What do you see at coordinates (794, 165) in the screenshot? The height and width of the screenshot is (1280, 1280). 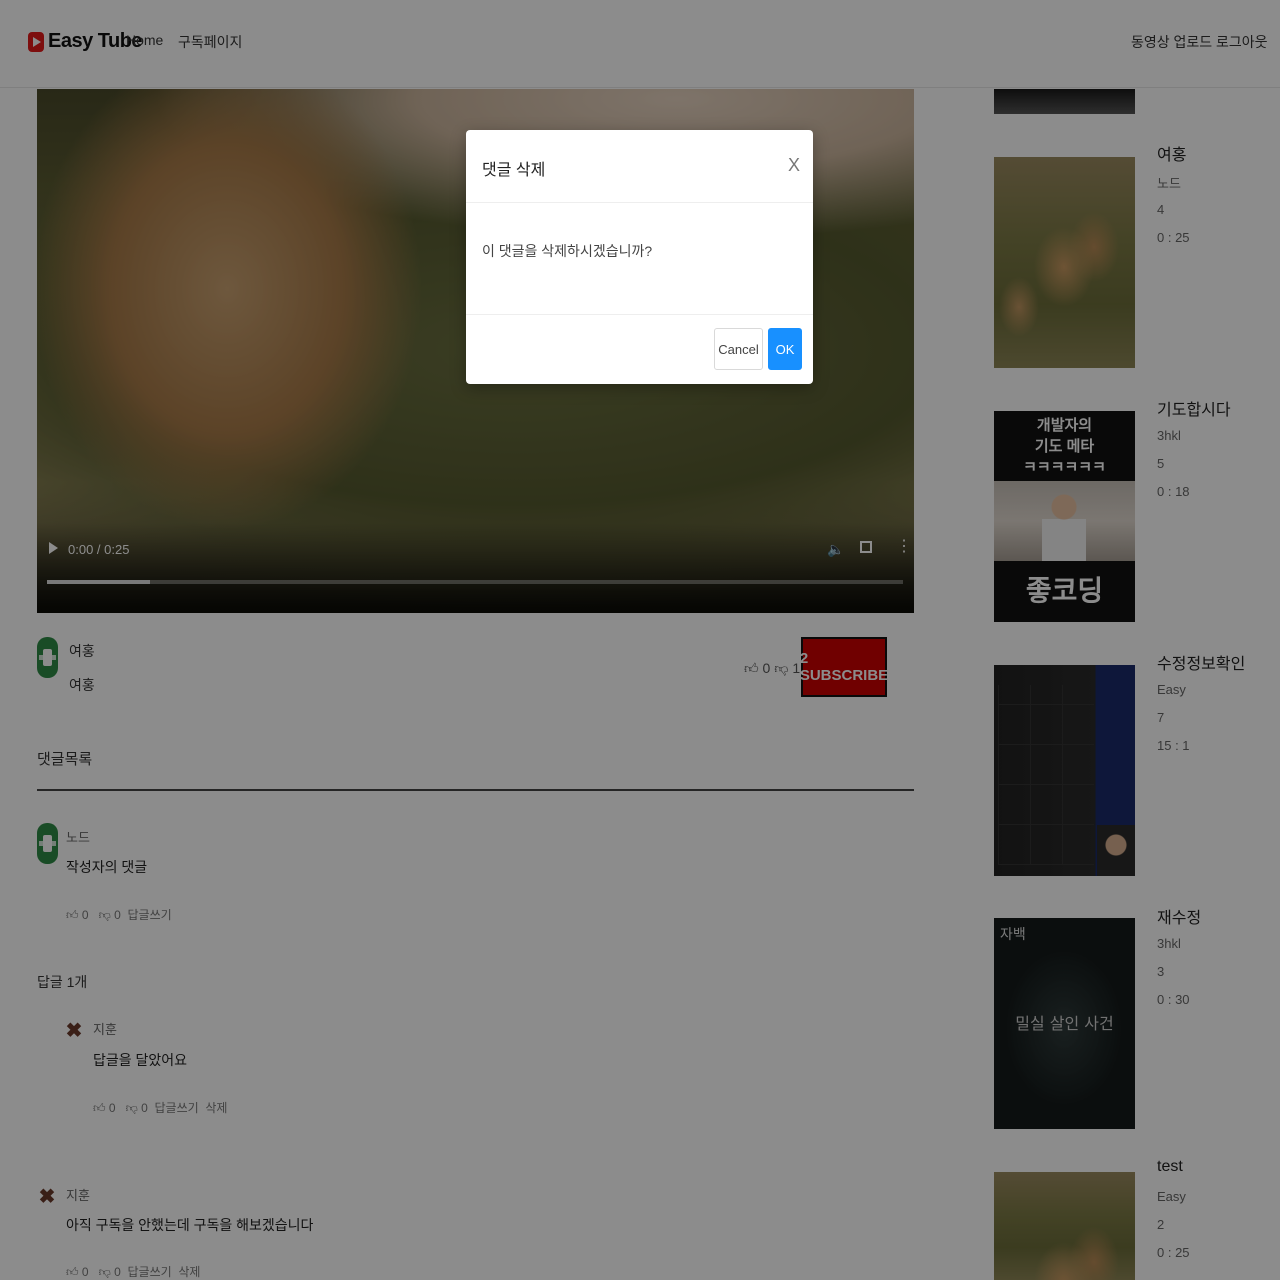 I see `close-icon: X` at bounding box center [794, 165].